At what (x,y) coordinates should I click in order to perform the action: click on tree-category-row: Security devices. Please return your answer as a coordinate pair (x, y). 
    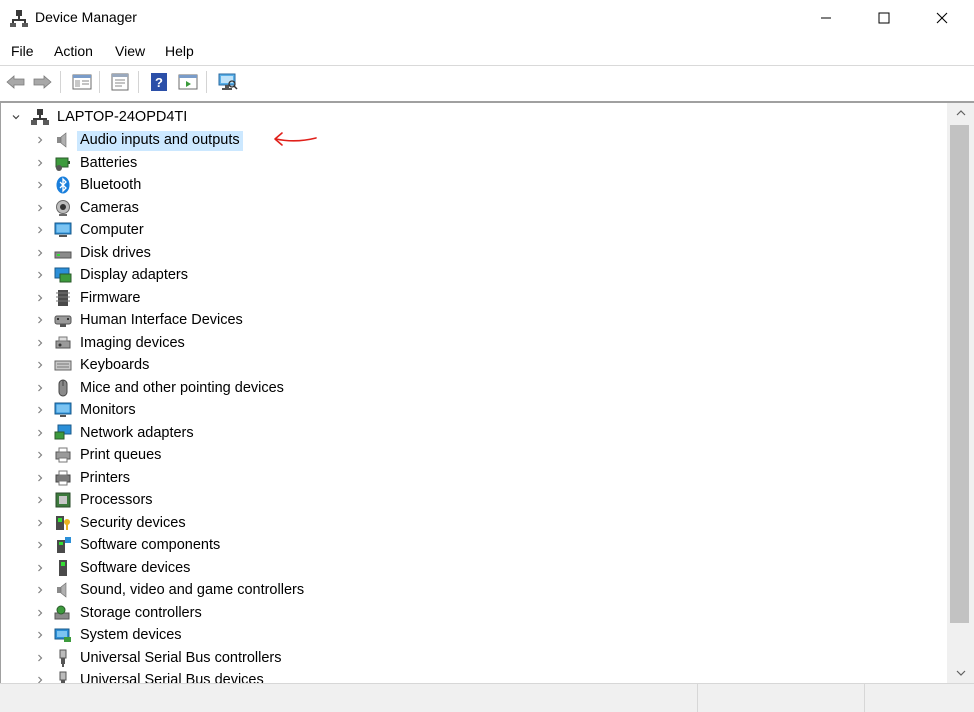
    Looking at the image, I should click on (451, 523).